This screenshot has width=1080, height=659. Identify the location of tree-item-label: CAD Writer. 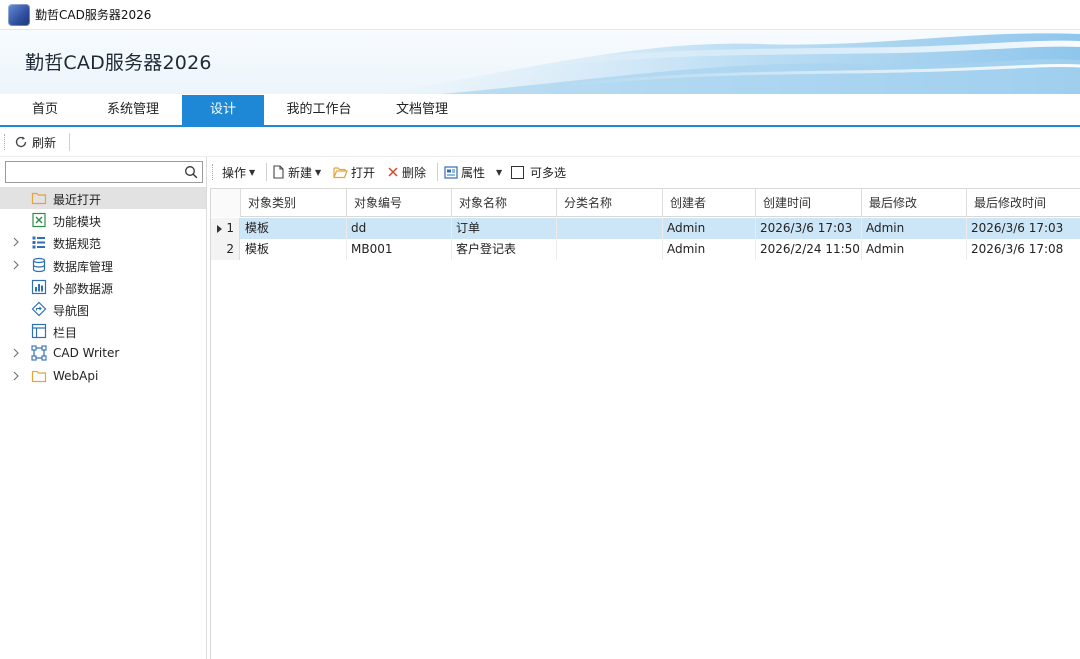
(86, 353).